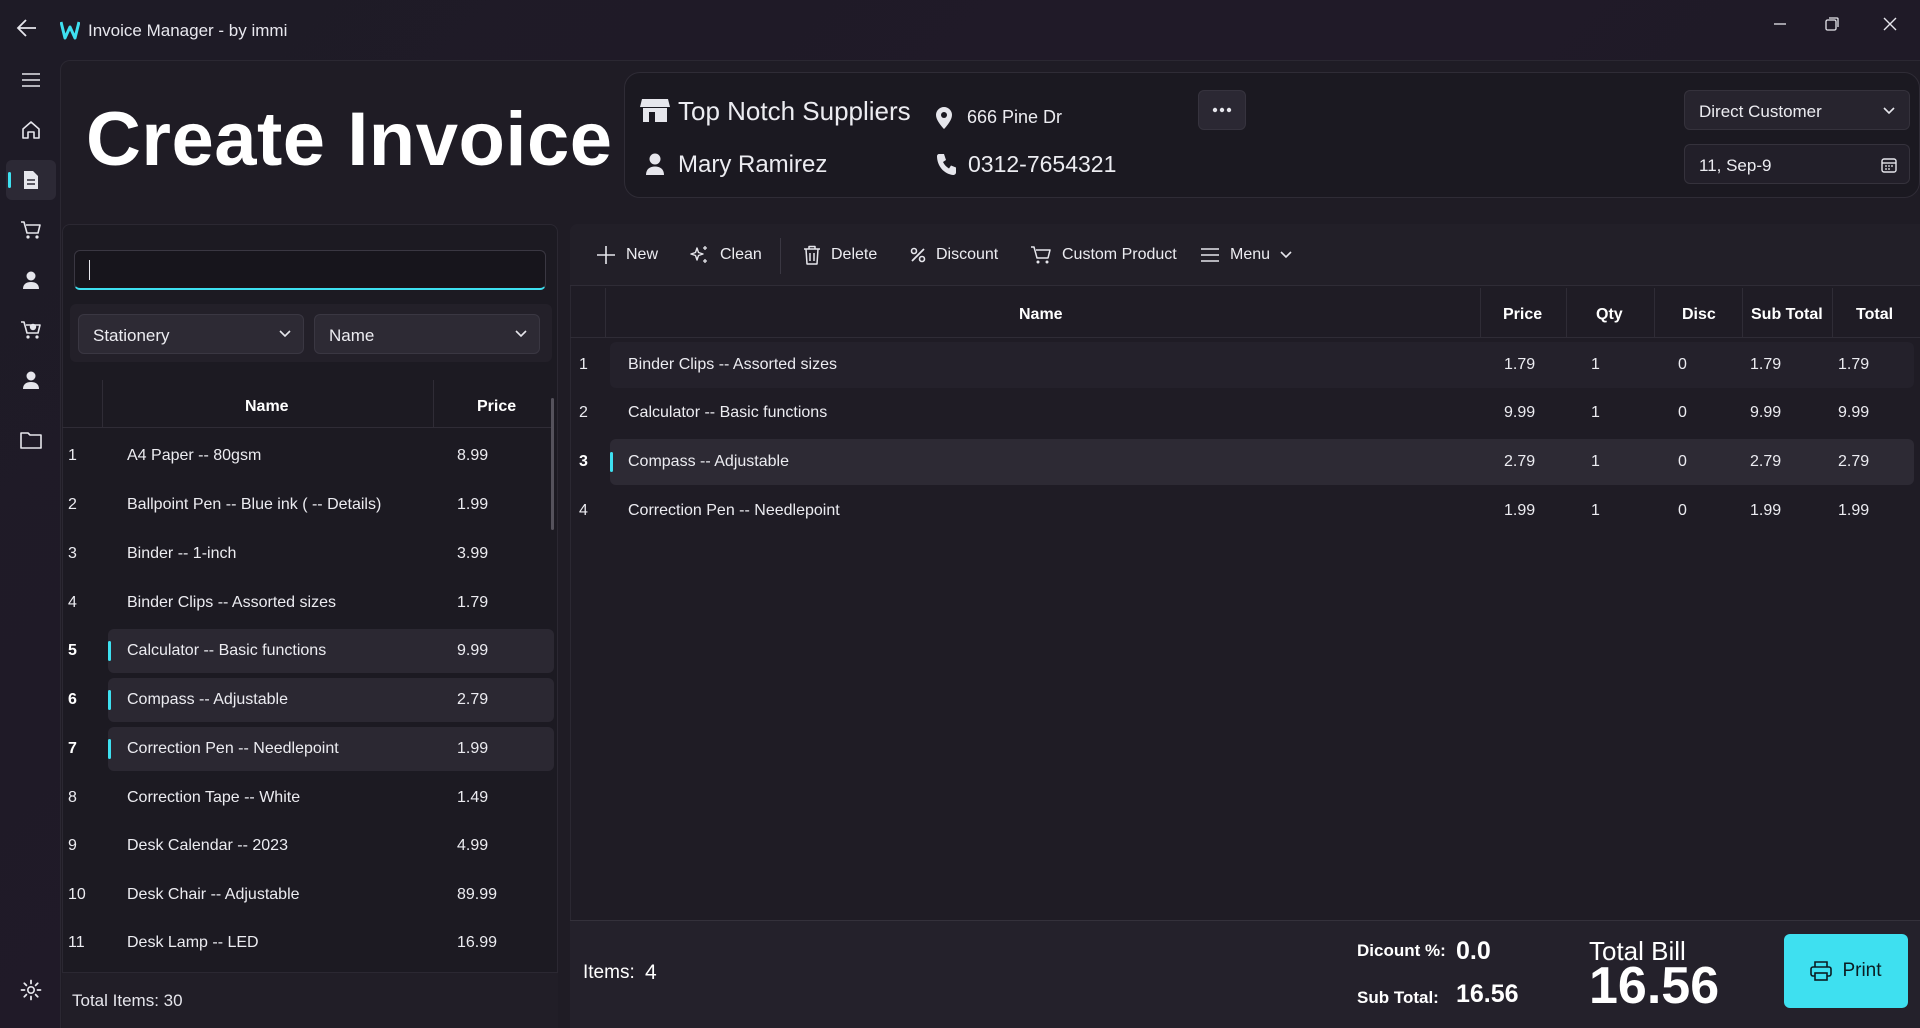 The width and height of the screenshot is (1920, 1028). I want to click on folder-icon, so click(31, 440).